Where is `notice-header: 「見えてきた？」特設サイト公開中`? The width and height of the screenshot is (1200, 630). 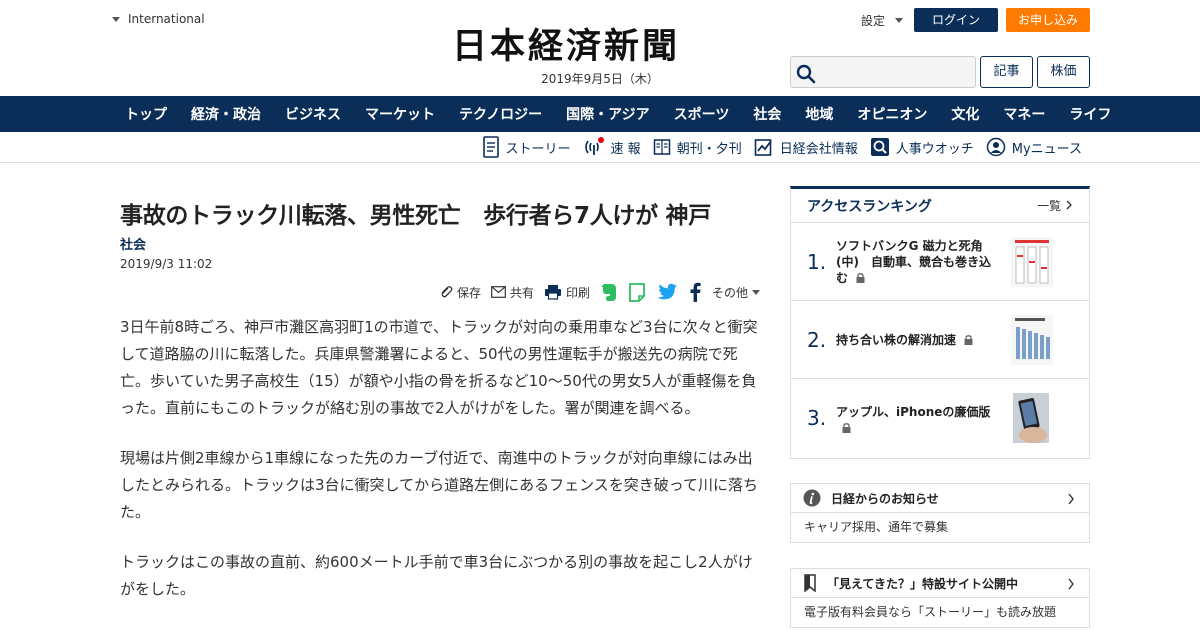
notice-header: 「見えてきた？」特設サイト公開中 is located at coordinates (940, 583).